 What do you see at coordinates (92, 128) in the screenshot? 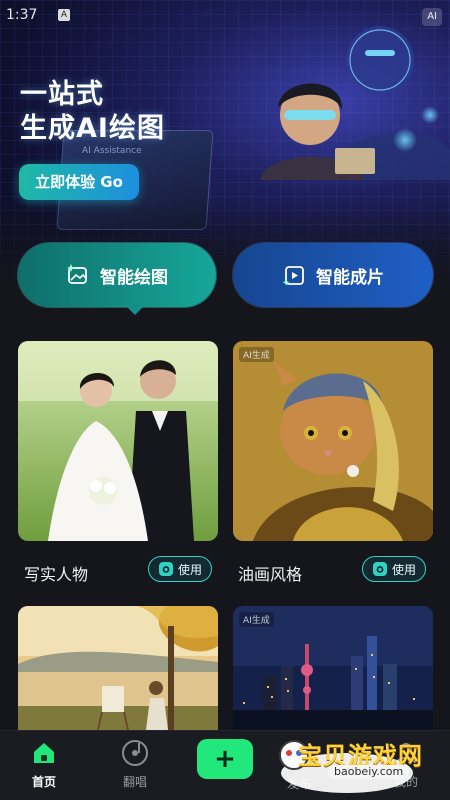
I see `hero-title-line2: 生成AI绘图` at bounding box center [92, 128].